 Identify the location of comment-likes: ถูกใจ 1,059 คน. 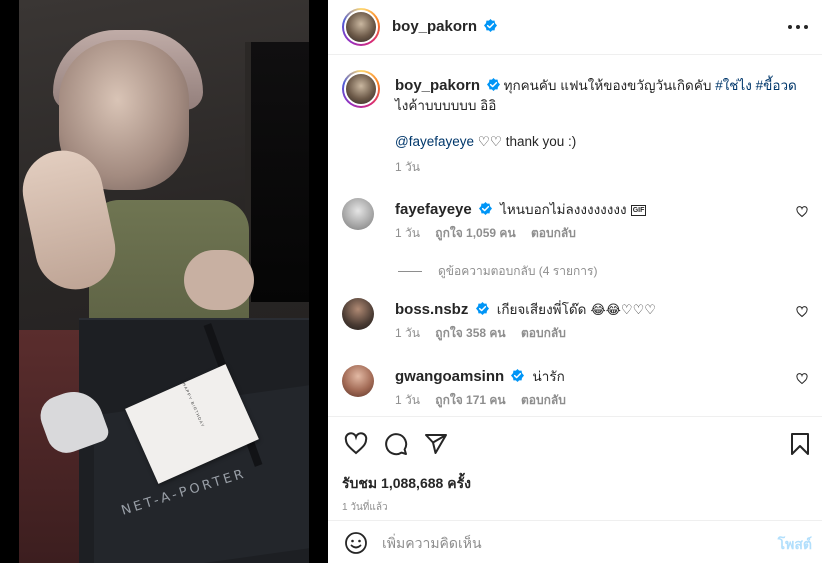
(475, 233).